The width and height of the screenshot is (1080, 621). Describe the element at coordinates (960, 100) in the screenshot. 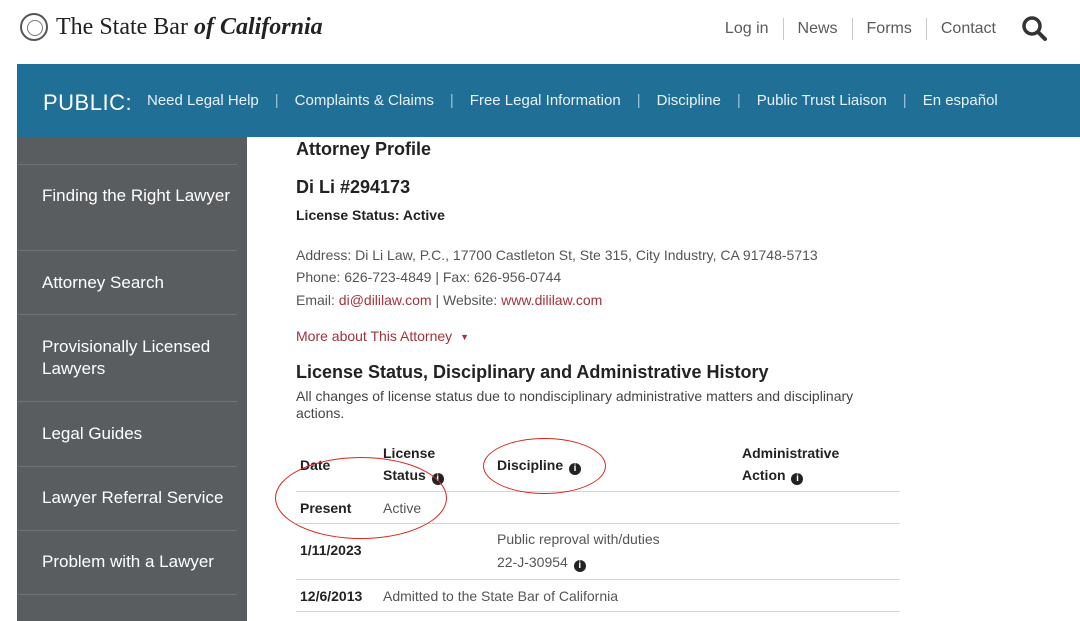

I see `nav-en-espanol: En español` at that location.